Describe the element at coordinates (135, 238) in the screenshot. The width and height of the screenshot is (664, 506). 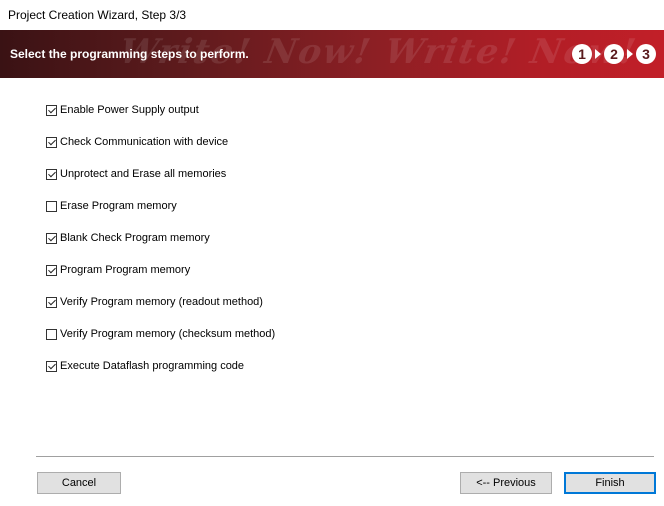
I see `option-label: Blank Check Program memory` at that location.